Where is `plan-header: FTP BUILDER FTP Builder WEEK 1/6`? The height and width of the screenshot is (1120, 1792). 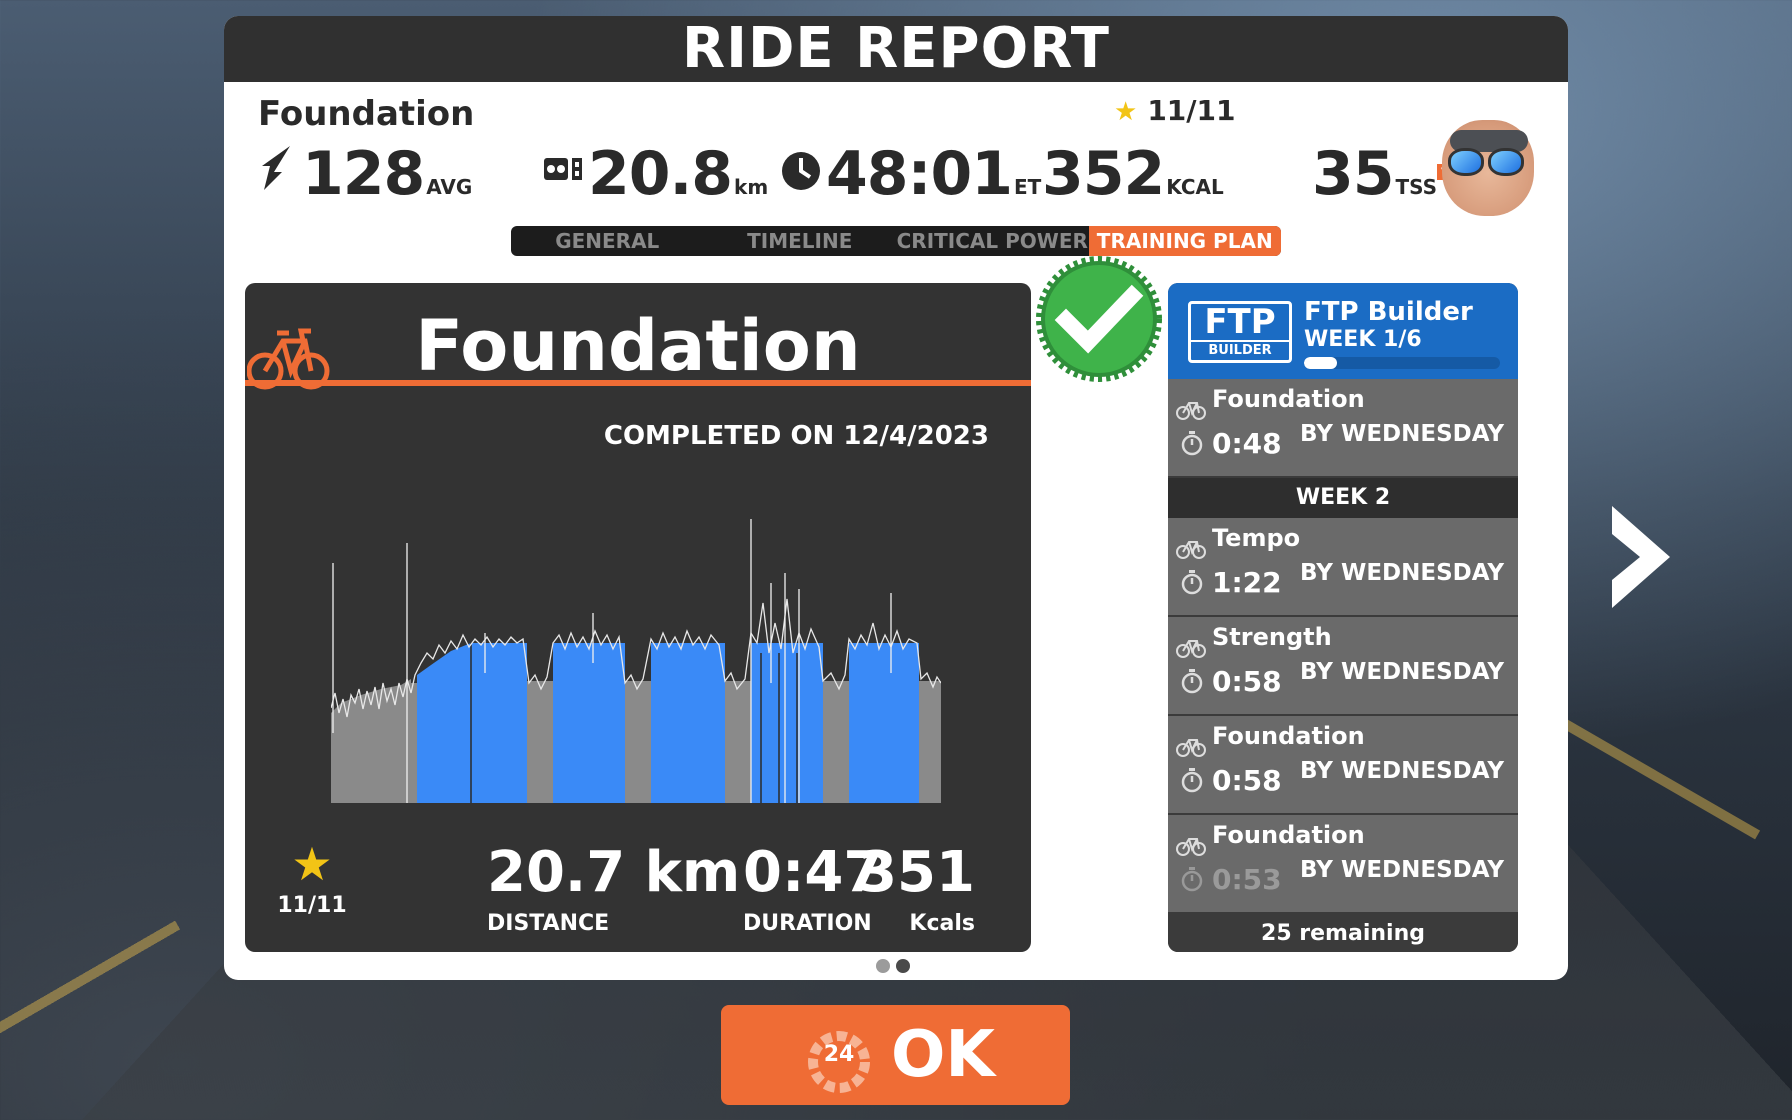 plan-header: FTP BUILDER FTP Builder WEEK 1/6 is located at coordinates (1343, 331).